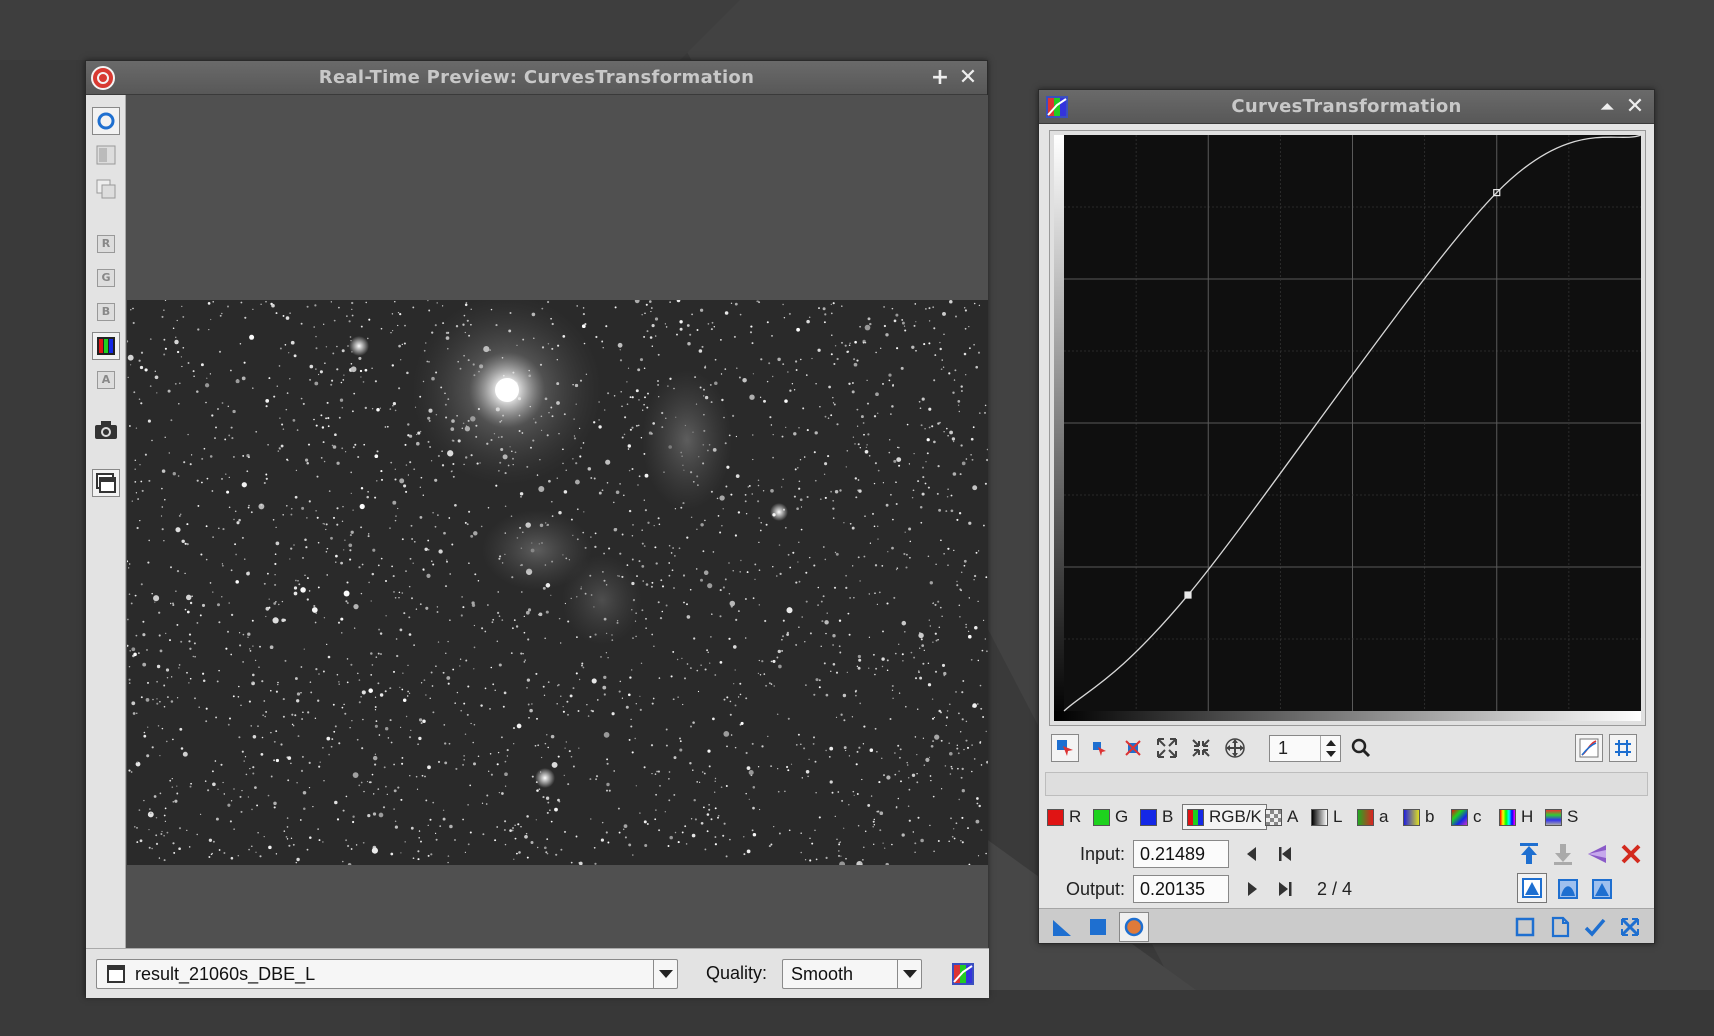 The height and width of the screenshot is (1036, 1714). What do you see at coordinates (1525, 927) in the screenshot?
I see `browse-docs-icon` at bounding box center [1525, 927].